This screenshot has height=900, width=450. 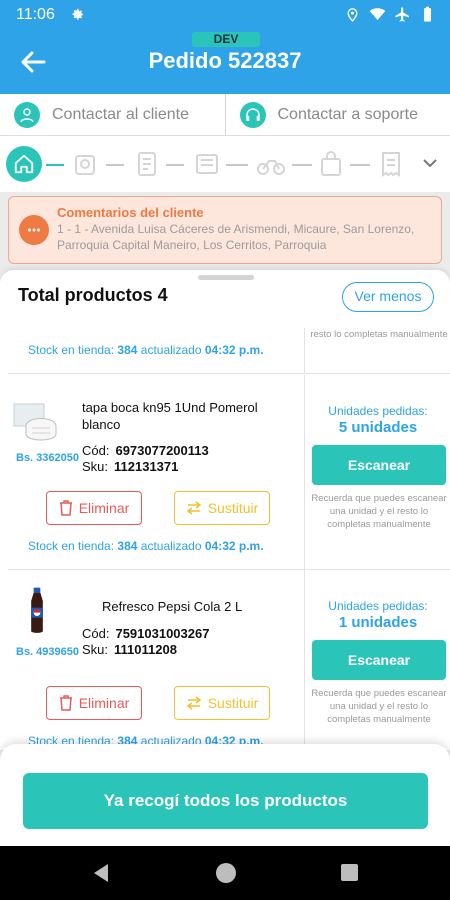 What do you see at coordinates (172, 606) in the screenshot?
I see `product-name: Refresco Pepsi Cola 2 L` at bounding box center [172, 606].